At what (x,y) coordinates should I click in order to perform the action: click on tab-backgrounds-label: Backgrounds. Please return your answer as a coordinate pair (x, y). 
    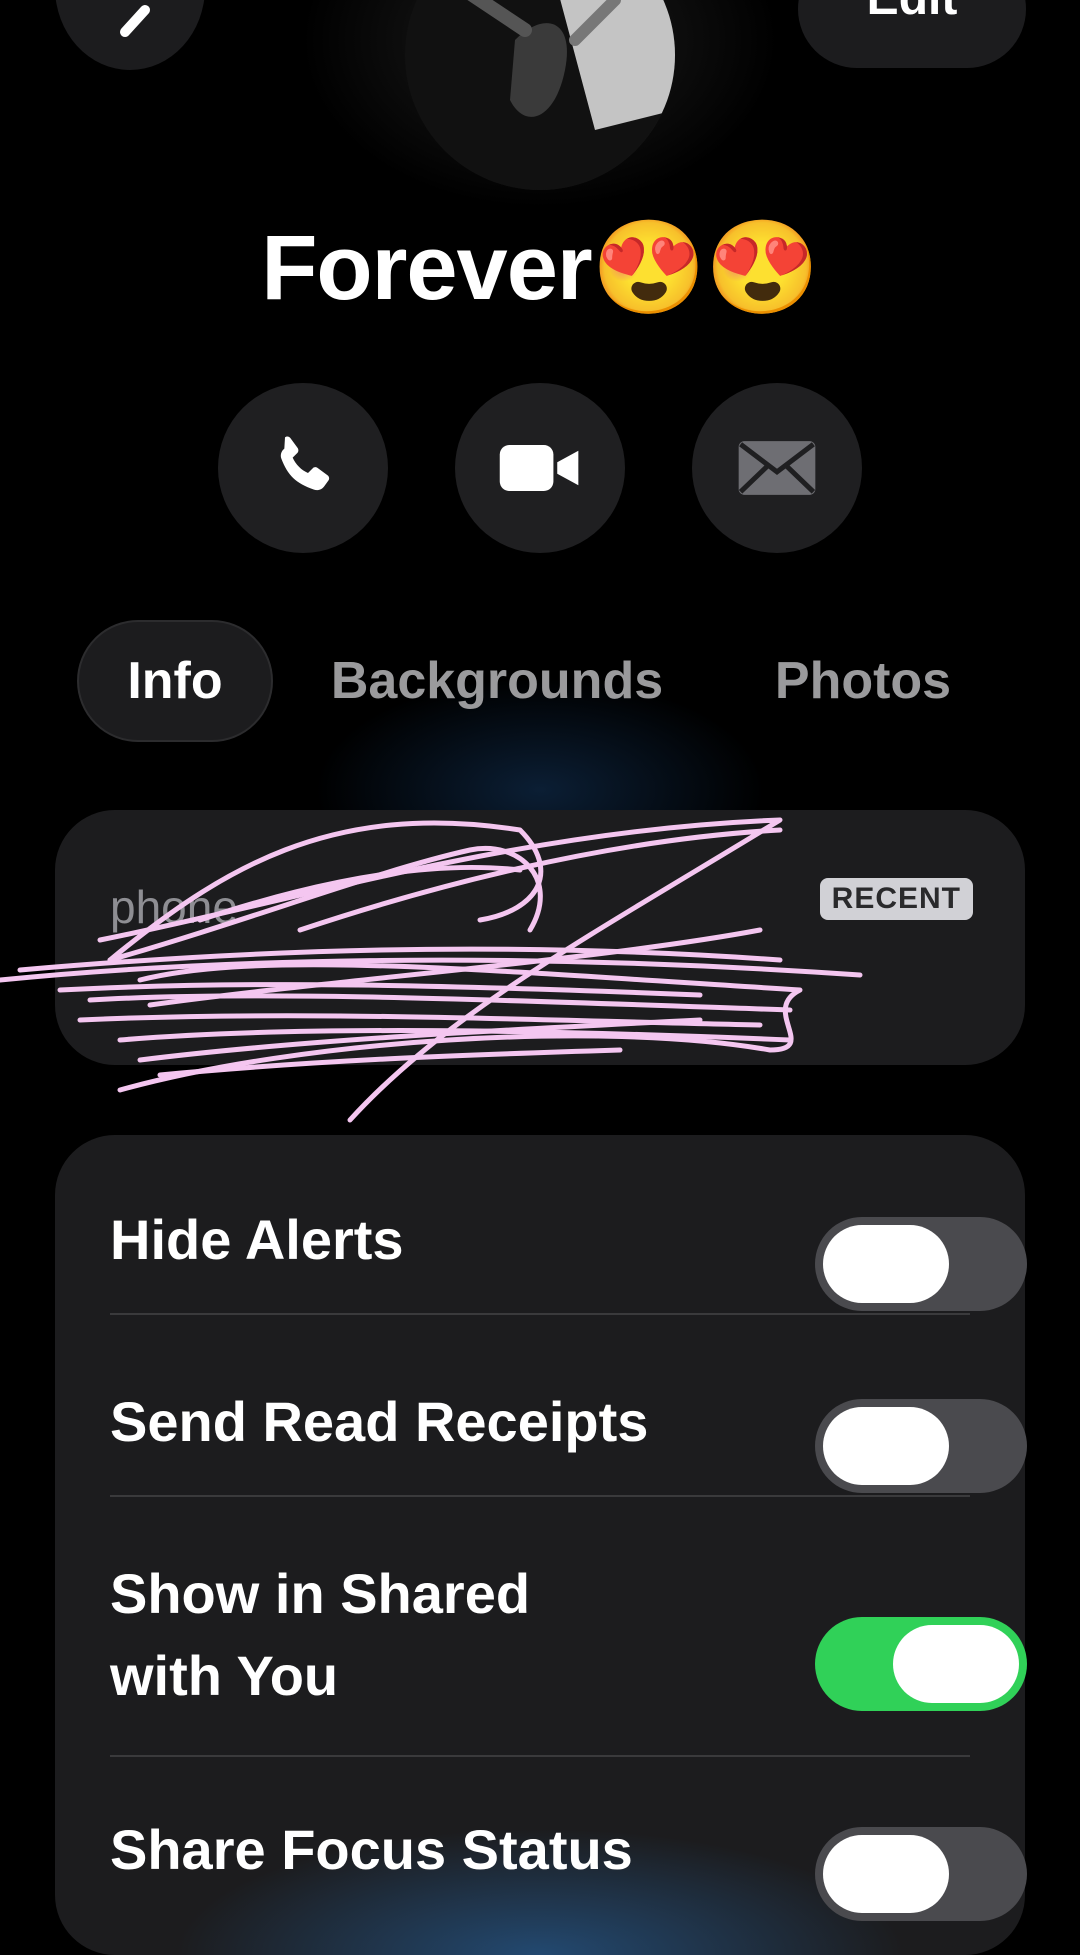
    Looking at the image, I should click on (497, 681).